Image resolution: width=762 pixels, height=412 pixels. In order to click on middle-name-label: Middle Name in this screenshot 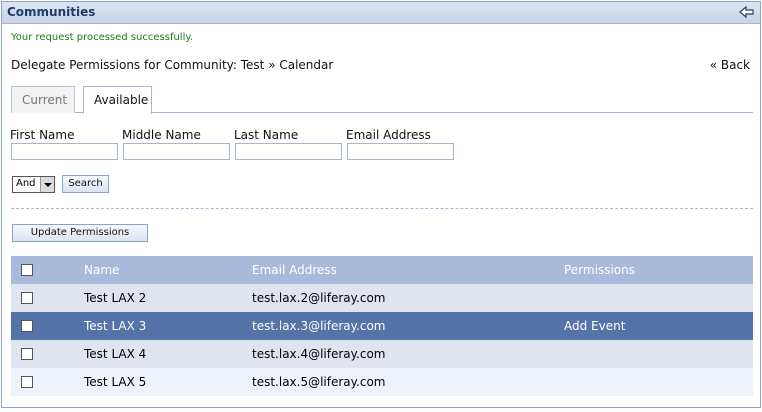, I will do `click(161, 135)`.